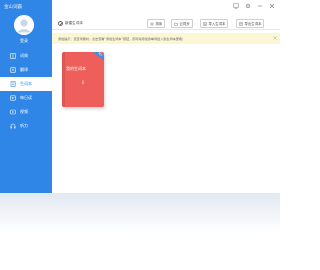 This screenshot has height=270, width=320. Describe the element at coordinates (152, 23) in the screenshot. I see `sort-icon` at that location.